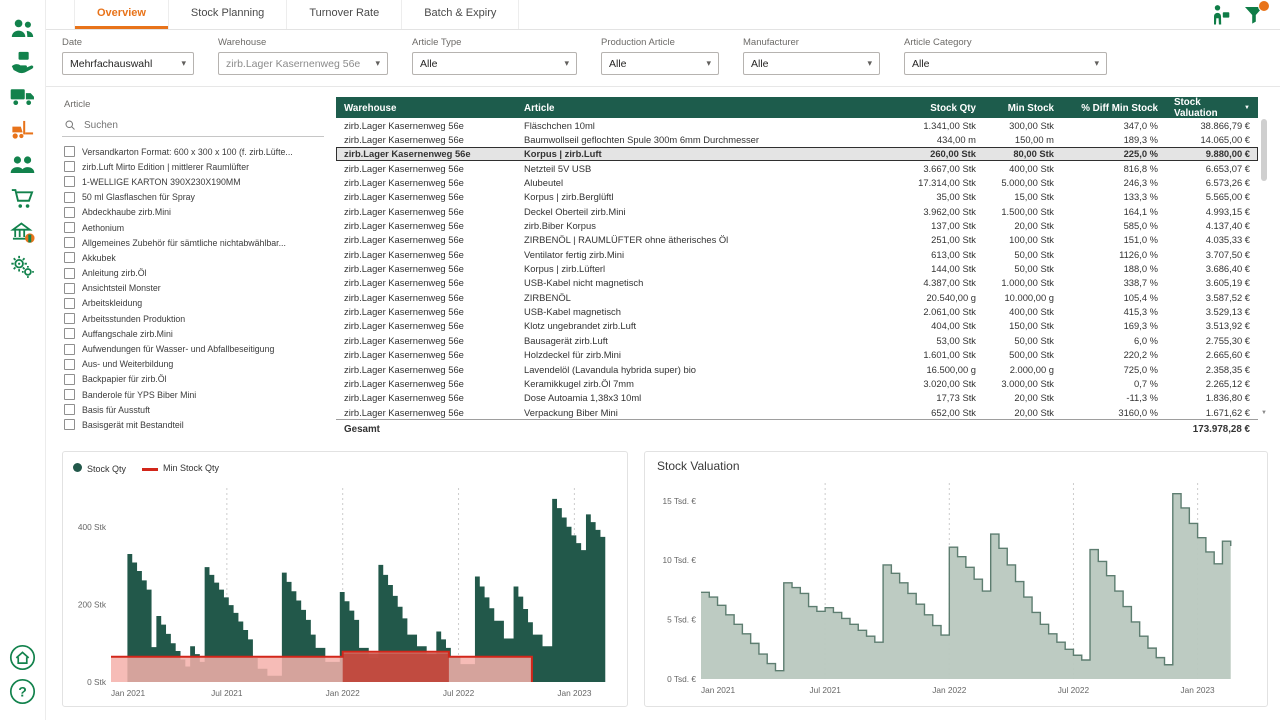  I want to click on list-item-label: Backpapier für zirb.Öl, so click(124, 379).